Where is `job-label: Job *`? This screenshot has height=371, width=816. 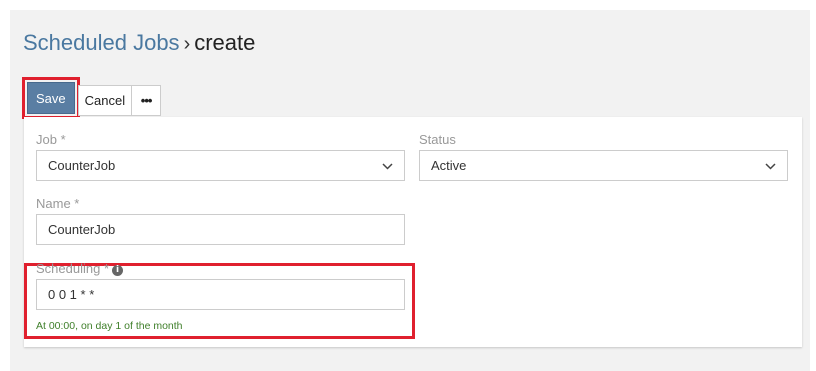 job-label: Job * is located at coordinates (51, 139).